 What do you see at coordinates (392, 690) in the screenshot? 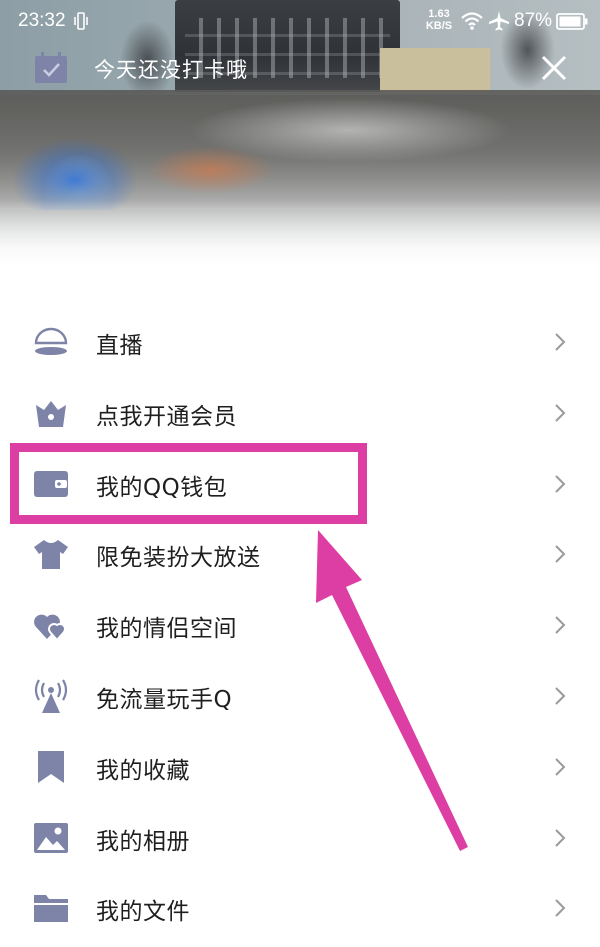
I see `annotation-arrow` at bounding box center [392, 690].